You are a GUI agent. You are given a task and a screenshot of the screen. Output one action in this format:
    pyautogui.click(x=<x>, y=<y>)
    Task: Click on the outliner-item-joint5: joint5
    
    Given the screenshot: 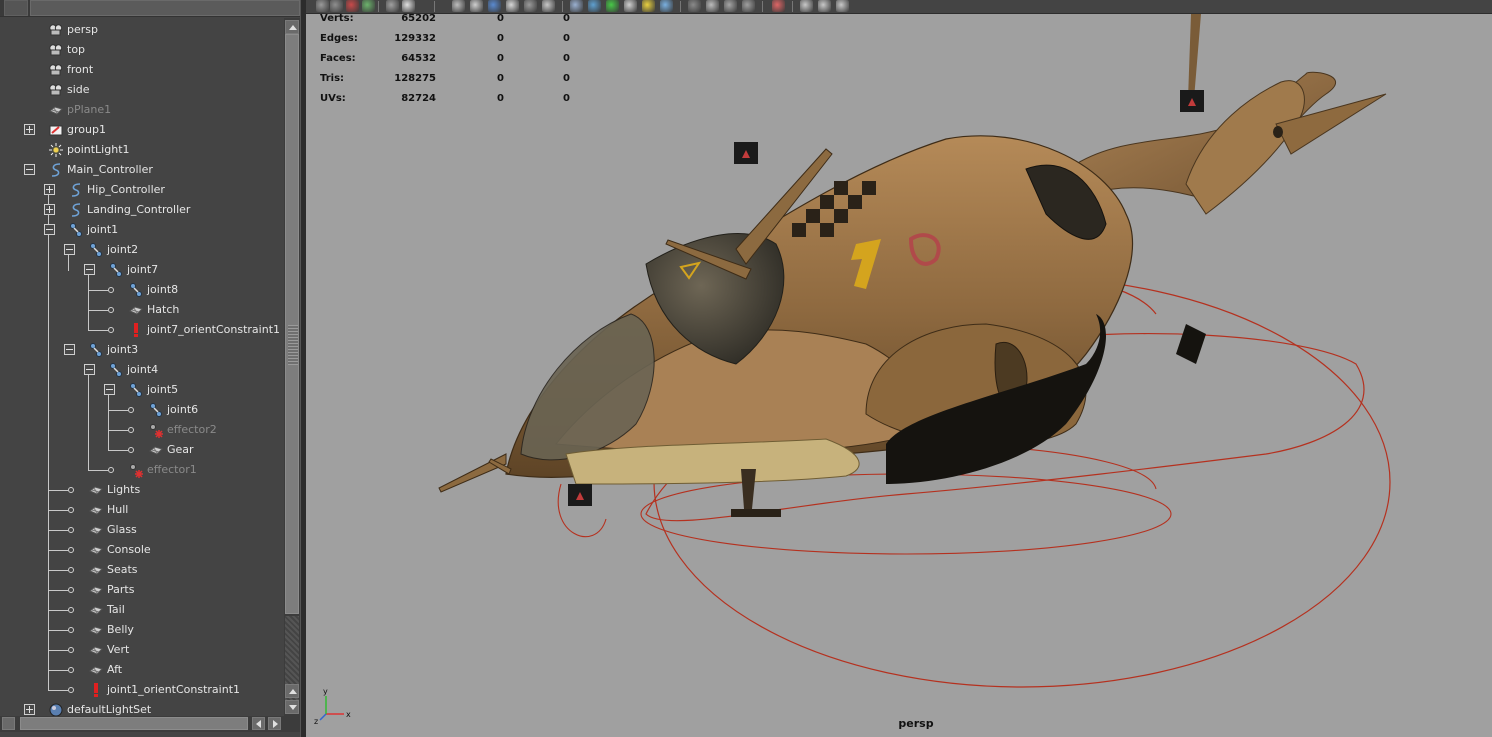 What is the action you would take?
    pyautogui.click(x=142, y=390)
    